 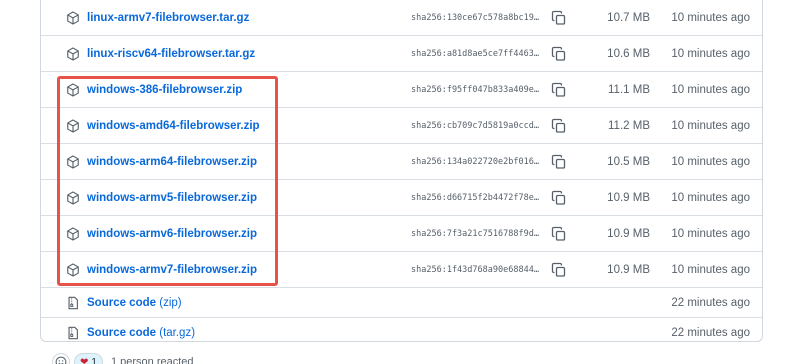 What do you see at coordinates (628, 53) in the screenshot?
I see `asset-size: 10.6 MB` at bounding box center [628, 53].